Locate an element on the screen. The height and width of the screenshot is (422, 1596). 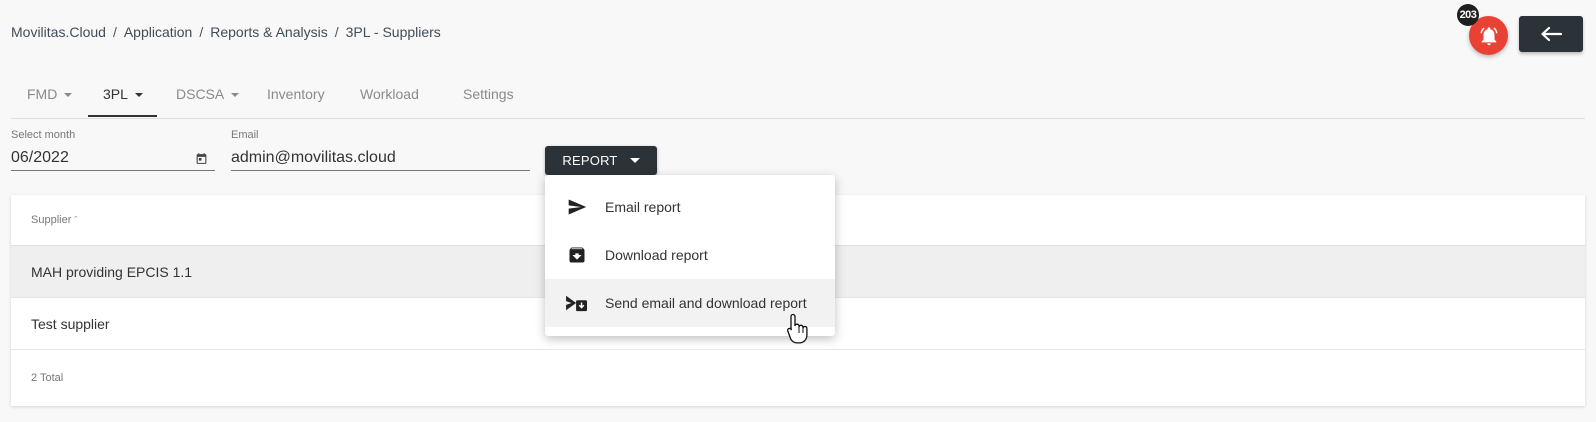
month-field-label: Select month is located at coordinates (43, 135).